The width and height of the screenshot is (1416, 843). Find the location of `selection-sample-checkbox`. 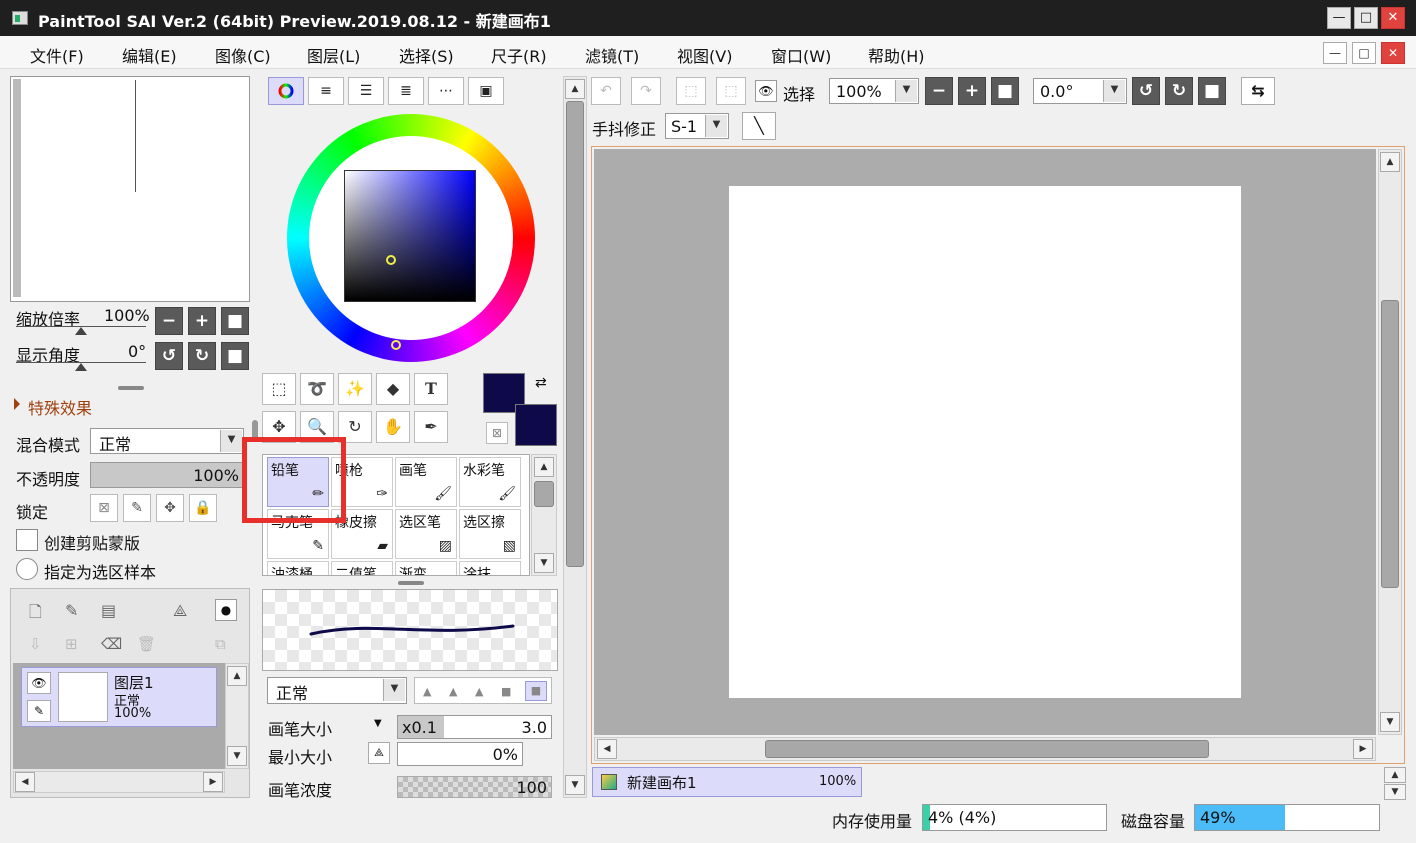

selection-sample-checkbox is located at coordinates (27, 569).